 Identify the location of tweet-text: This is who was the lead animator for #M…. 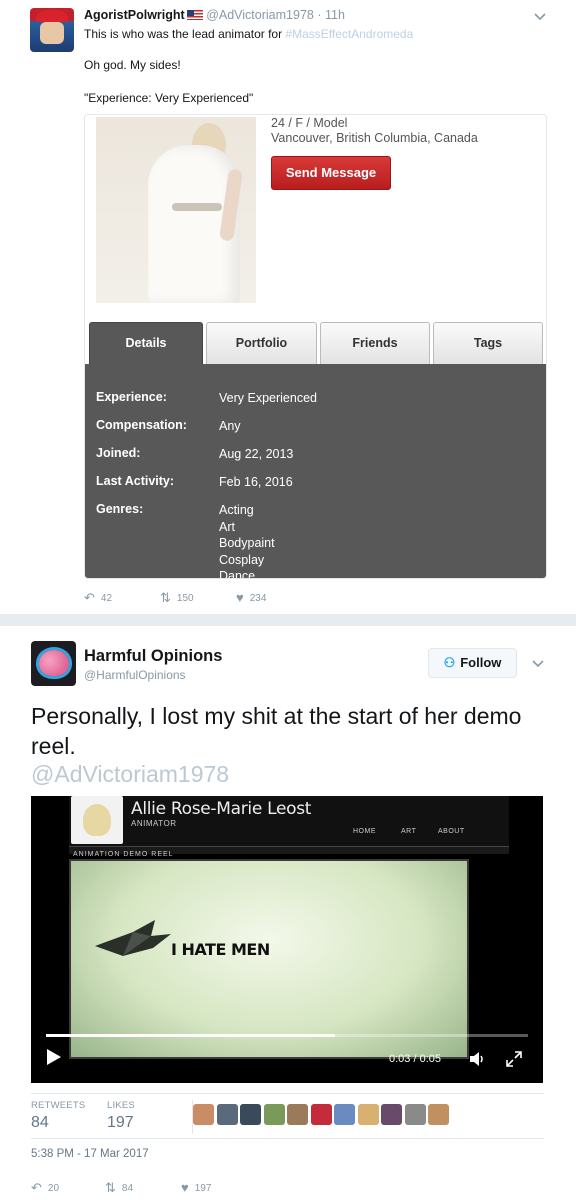
(249, 34).